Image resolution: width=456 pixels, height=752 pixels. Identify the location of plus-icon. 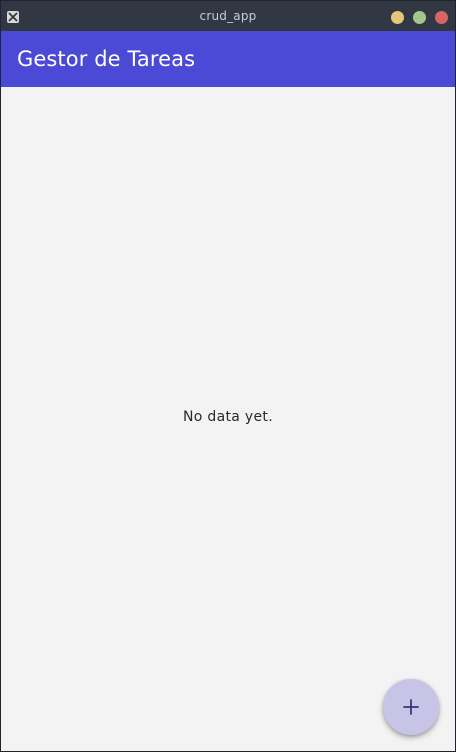
(411, 707).